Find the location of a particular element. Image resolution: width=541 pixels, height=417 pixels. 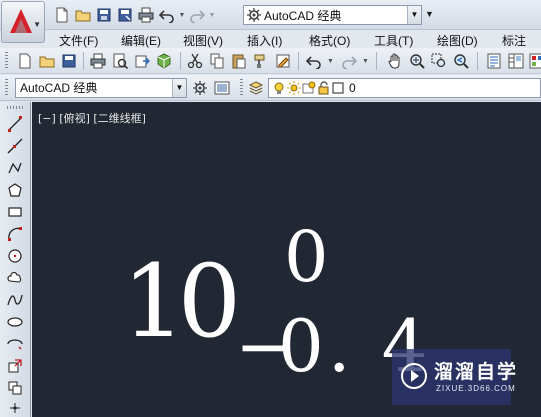

plot-preview-icon is located at coordinates (120, 61).